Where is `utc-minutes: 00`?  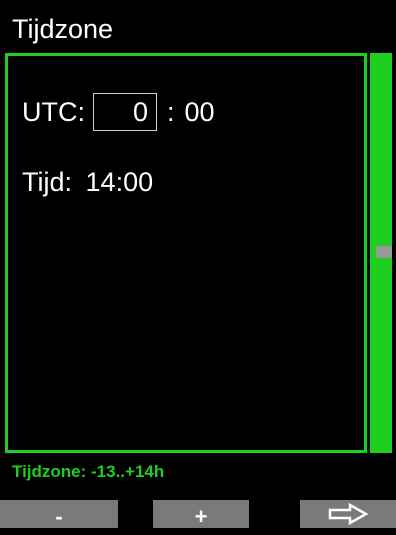 utc-minutes: 00 is located at coordinates (199, 111).